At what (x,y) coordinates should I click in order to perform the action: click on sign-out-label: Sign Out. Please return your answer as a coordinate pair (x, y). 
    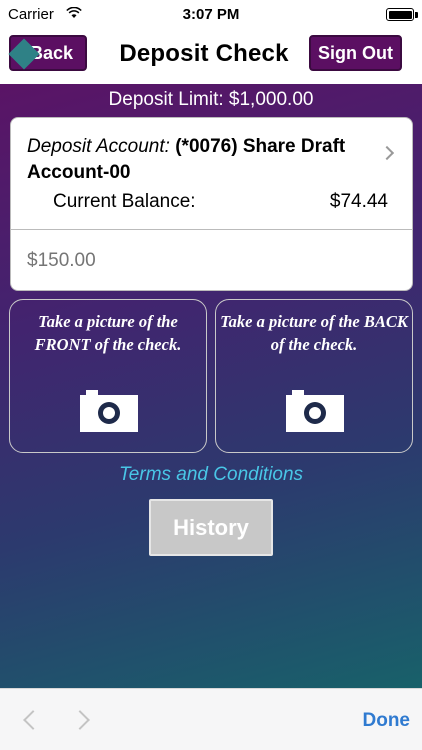
    Looking at the image, I should click on (355, 52).